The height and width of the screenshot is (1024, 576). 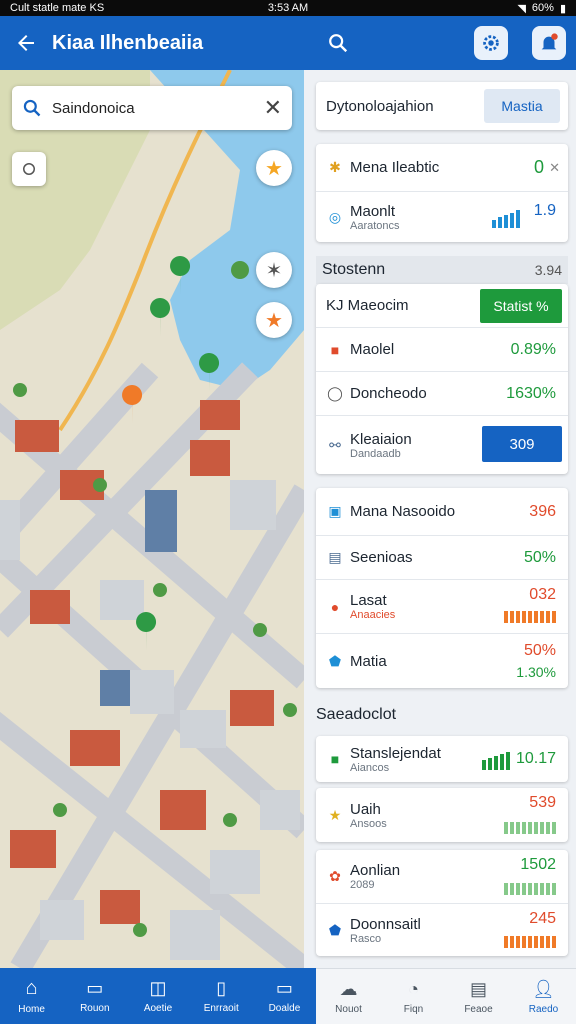 What do you see at coordinates (554, 168) in the screenshot?
I see `close-icon: ✕` at bounding box center [554, 168].